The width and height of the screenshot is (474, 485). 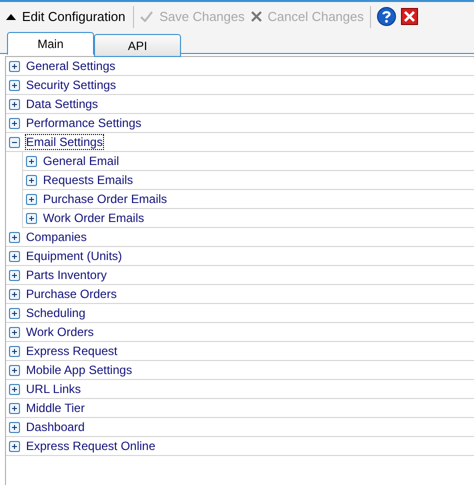 What do you see at coordinates (147, 16) in the screenshot?
I see `checkmark-icon` at bounding box center [147, 16].